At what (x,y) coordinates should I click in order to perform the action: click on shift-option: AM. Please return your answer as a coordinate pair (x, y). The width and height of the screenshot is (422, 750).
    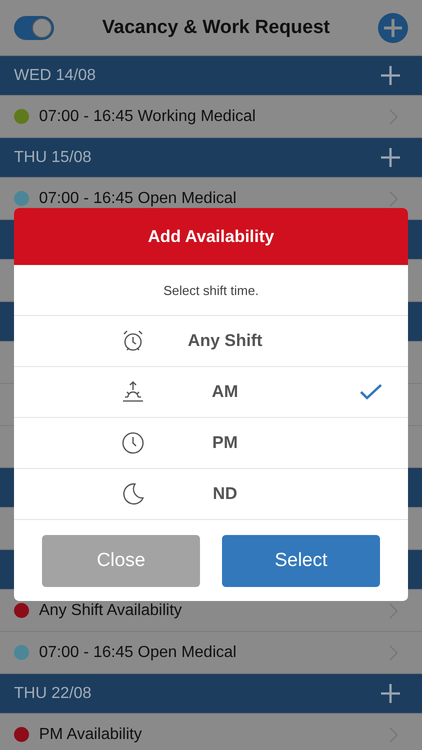
    Looking at the image, I should click on (211, 392).